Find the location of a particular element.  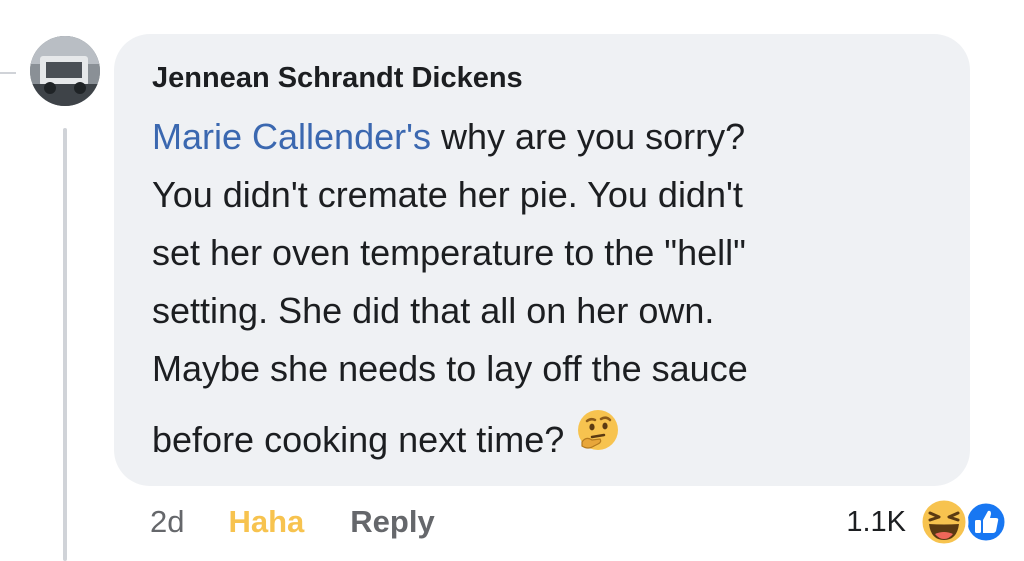

comment-actions: 2d Haha Reply is located at coordinates (292, 522).